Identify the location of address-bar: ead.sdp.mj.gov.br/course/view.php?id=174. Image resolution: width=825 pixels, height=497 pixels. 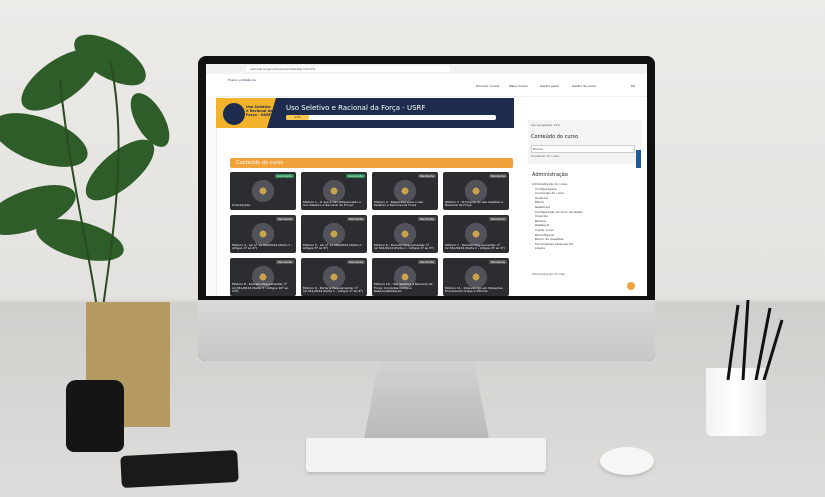
(348, 69).